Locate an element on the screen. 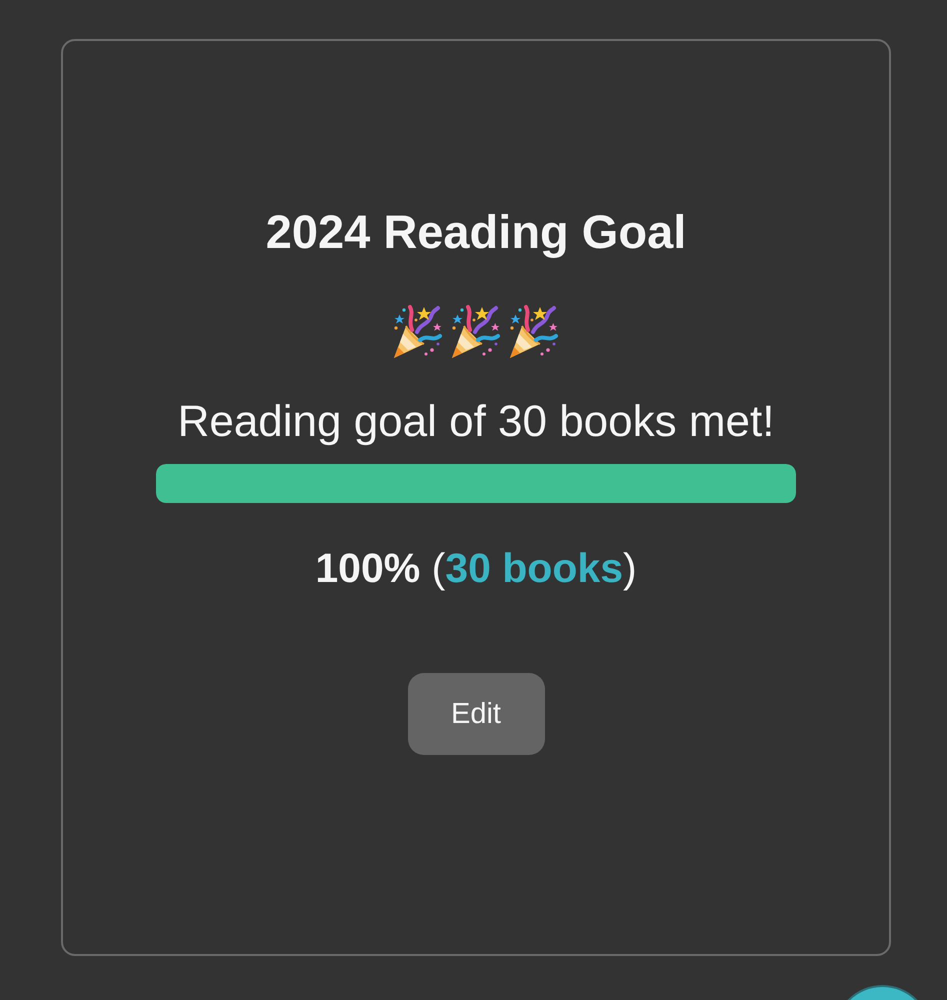  goal-message: Reading goal of 30 books met! is located at coordinates (476, 422).